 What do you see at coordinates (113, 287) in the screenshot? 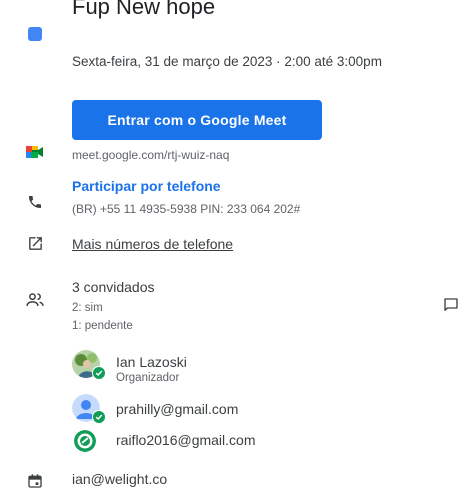
I see `guest-count: 3 convidados` at bounding box center [113, 287].